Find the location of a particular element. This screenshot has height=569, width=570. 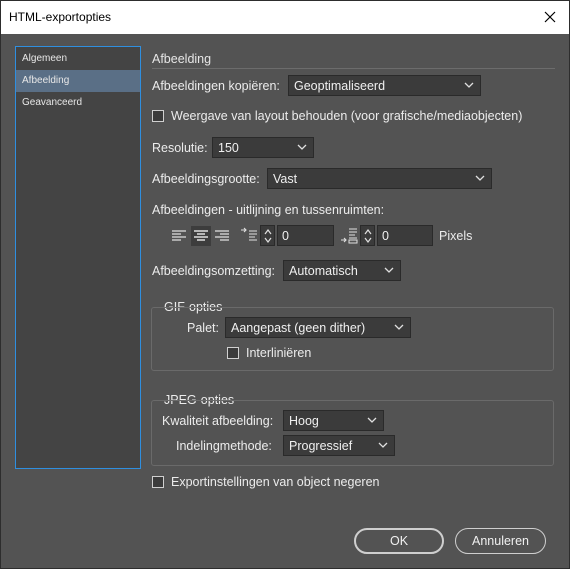

copy-images-value: Geoptimaliseerd is located at coordinates (340, 86).